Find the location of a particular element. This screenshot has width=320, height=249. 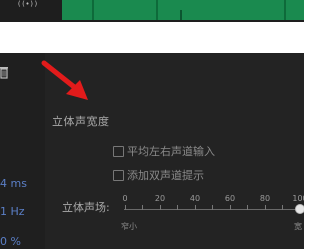

option-average-channels: 平均左右声道输入 is located at coordinates (164, 151).